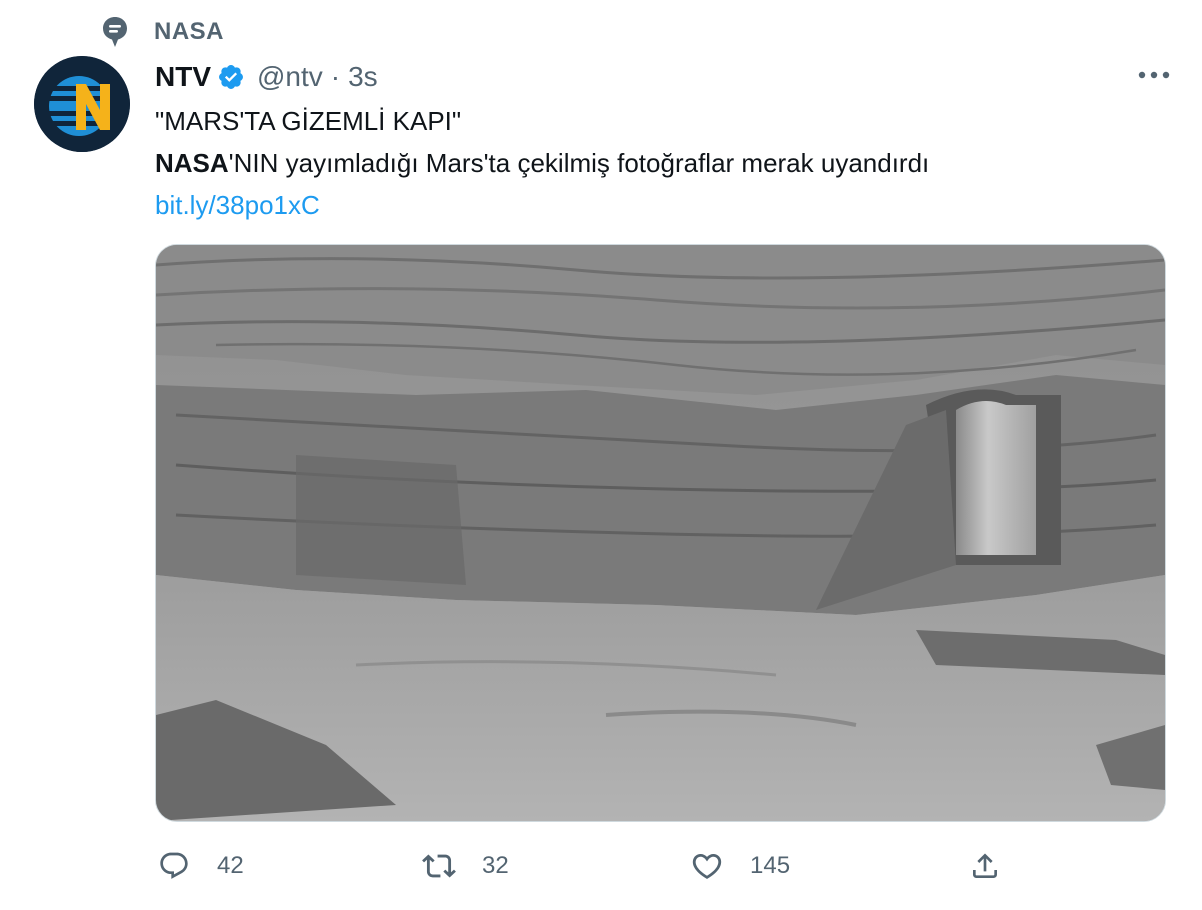 The width and height of the screenshot is (1202, 910). I want to click on tweet-link: bit.ly/38po1xC, so click(237, 205).